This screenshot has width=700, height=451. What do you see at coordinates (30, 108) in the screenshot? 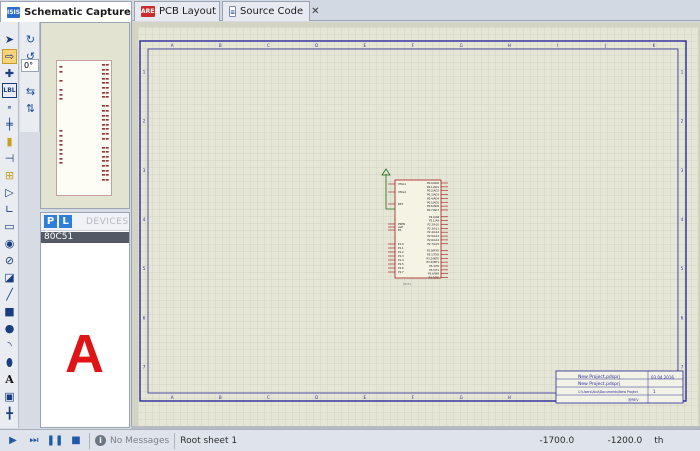
I see `mirror-vertical-icon: ⇅` at bounding box center [30, 108].